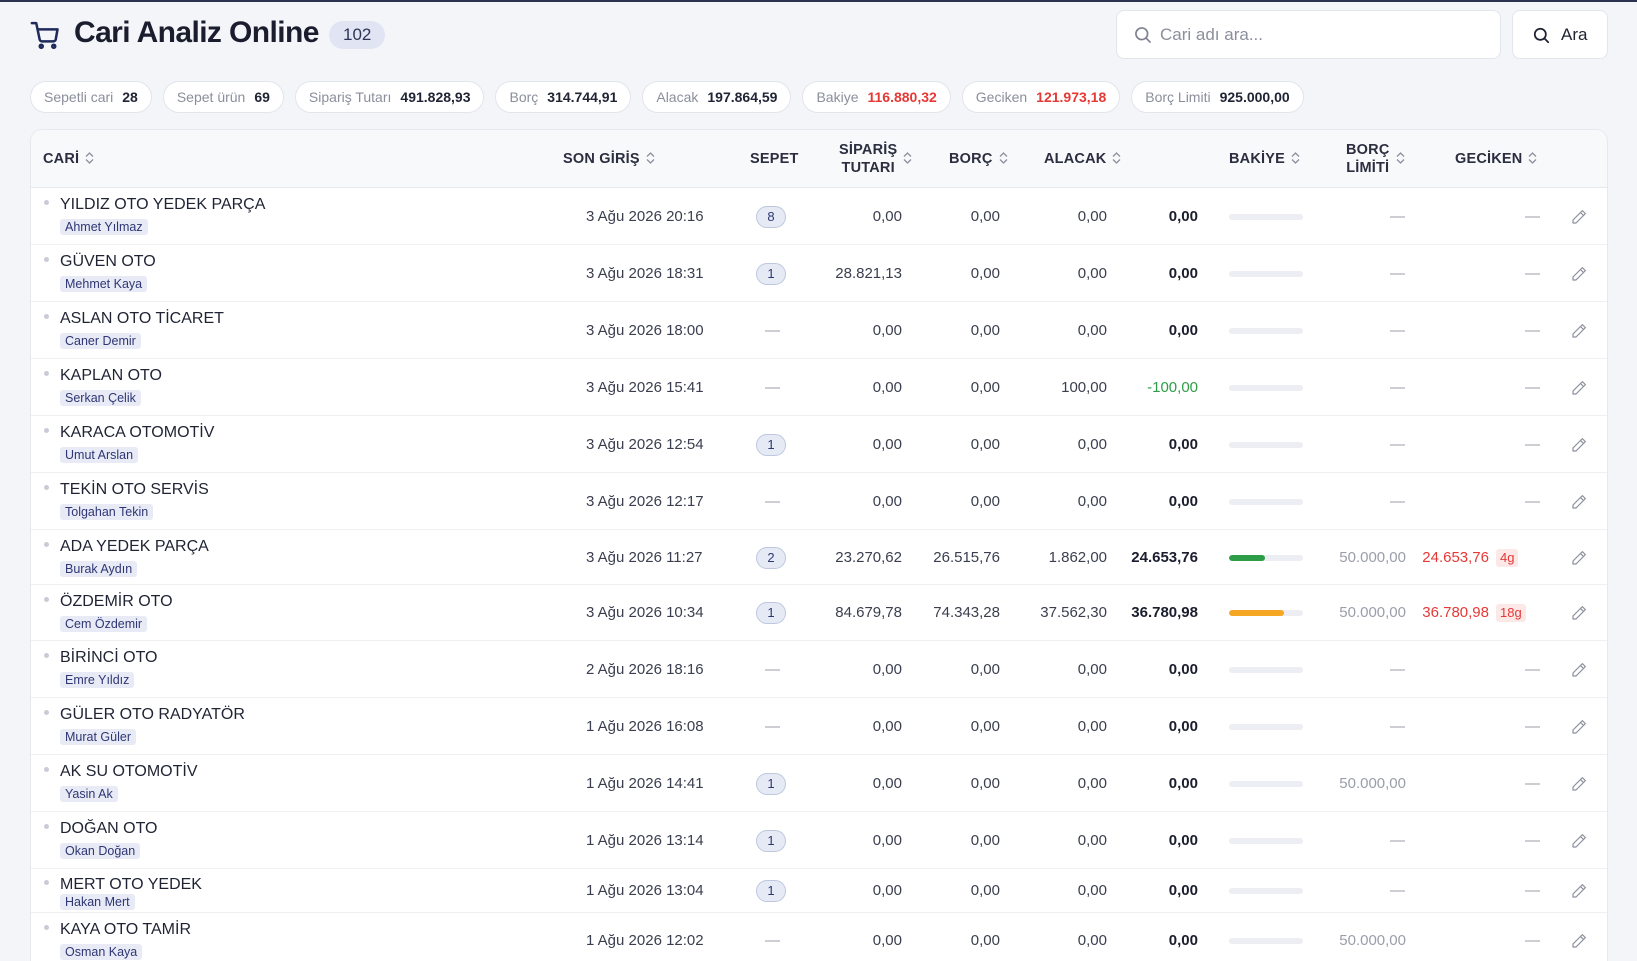 This screenshot has width=1637, height=961. Describe the element at coordinates (104, 284) in the screenshot. I see `sales-rep-tag: Mehmet Kaya` at that location.